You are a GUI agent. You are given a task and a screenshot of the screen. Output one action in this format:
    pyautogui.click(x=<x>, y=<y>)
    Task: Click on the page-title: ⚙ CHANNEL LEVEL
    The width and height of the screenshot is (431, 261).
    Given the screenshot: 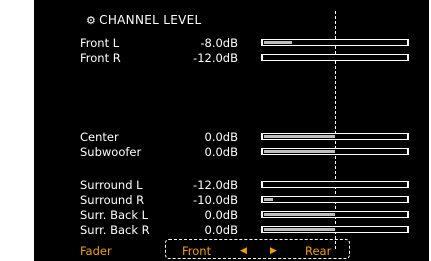 What is the action you would take?
    pyautogui.click(x=143, y=20)
    